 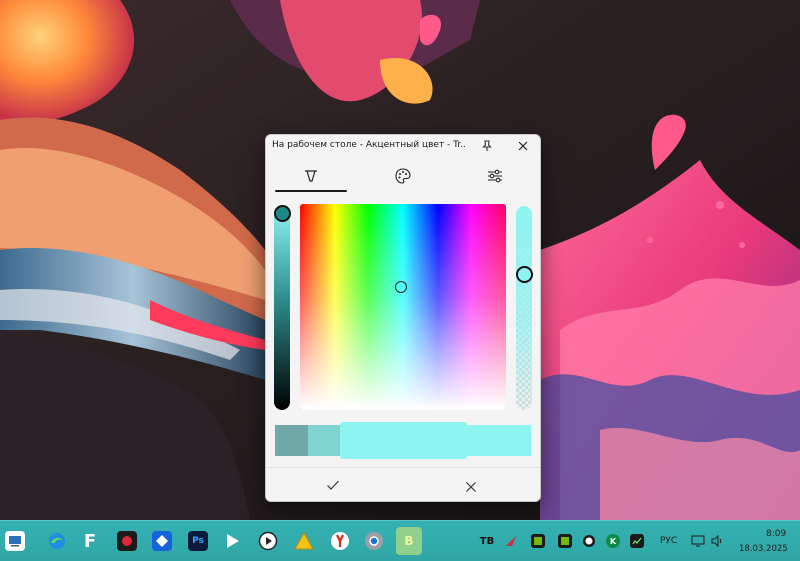 I want to click on picker-tabs, so click(x=403, y=176).